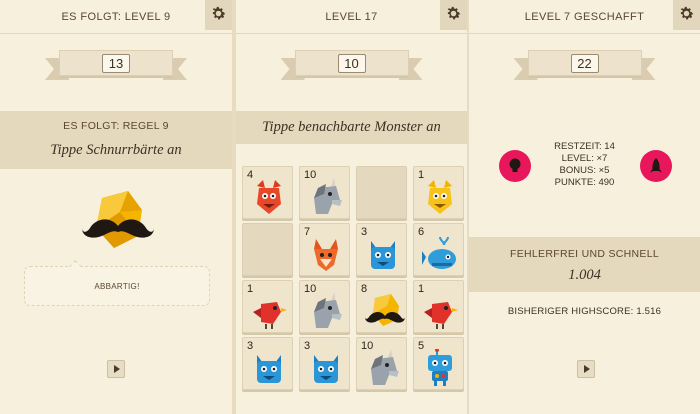  I want to click on monster-tile-whale: 6, so click(438, 249).